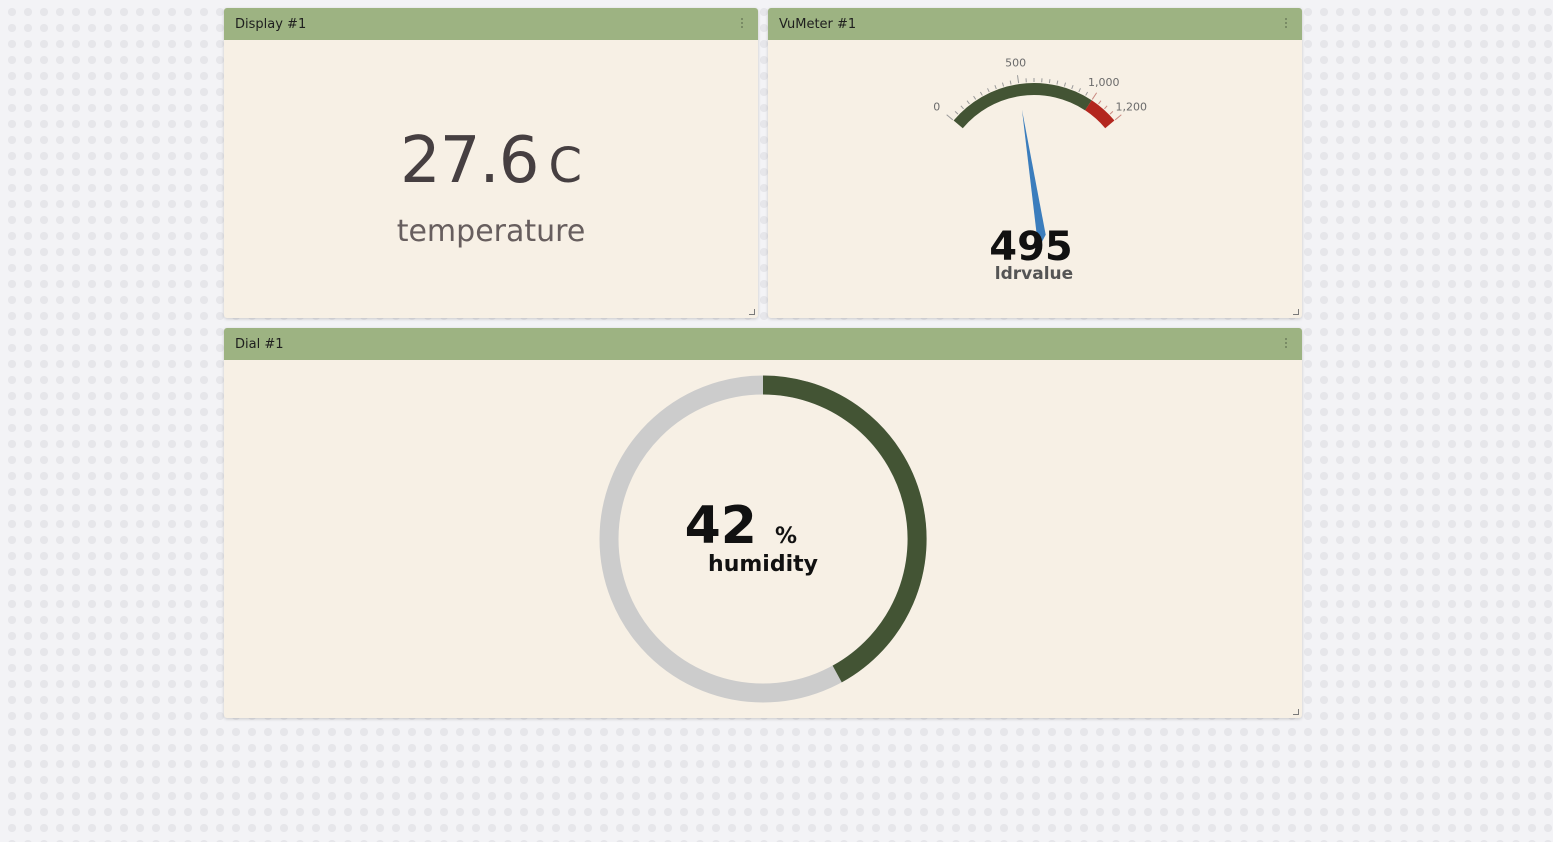 This screenshot has width=1553, height=842. Describe the element at coordinates (763, 564) in the screenshot. I see `humidity-label: humidity` at that location.